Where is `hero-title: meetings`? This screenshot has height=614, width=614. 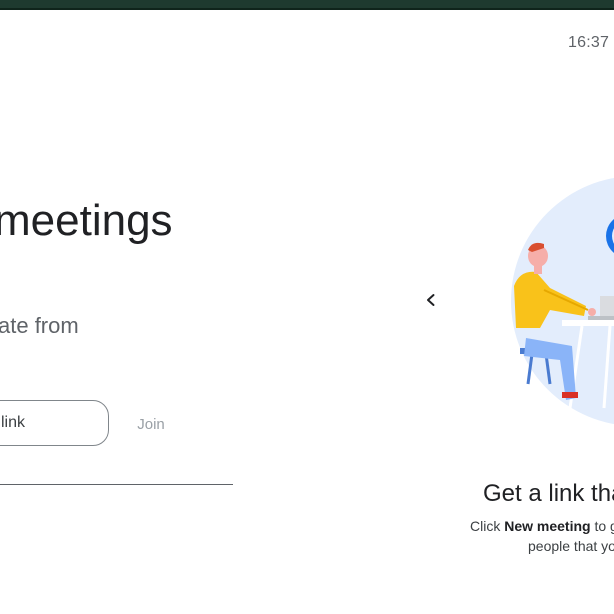
hero-title: meetings is located at coordinates (86, 220).